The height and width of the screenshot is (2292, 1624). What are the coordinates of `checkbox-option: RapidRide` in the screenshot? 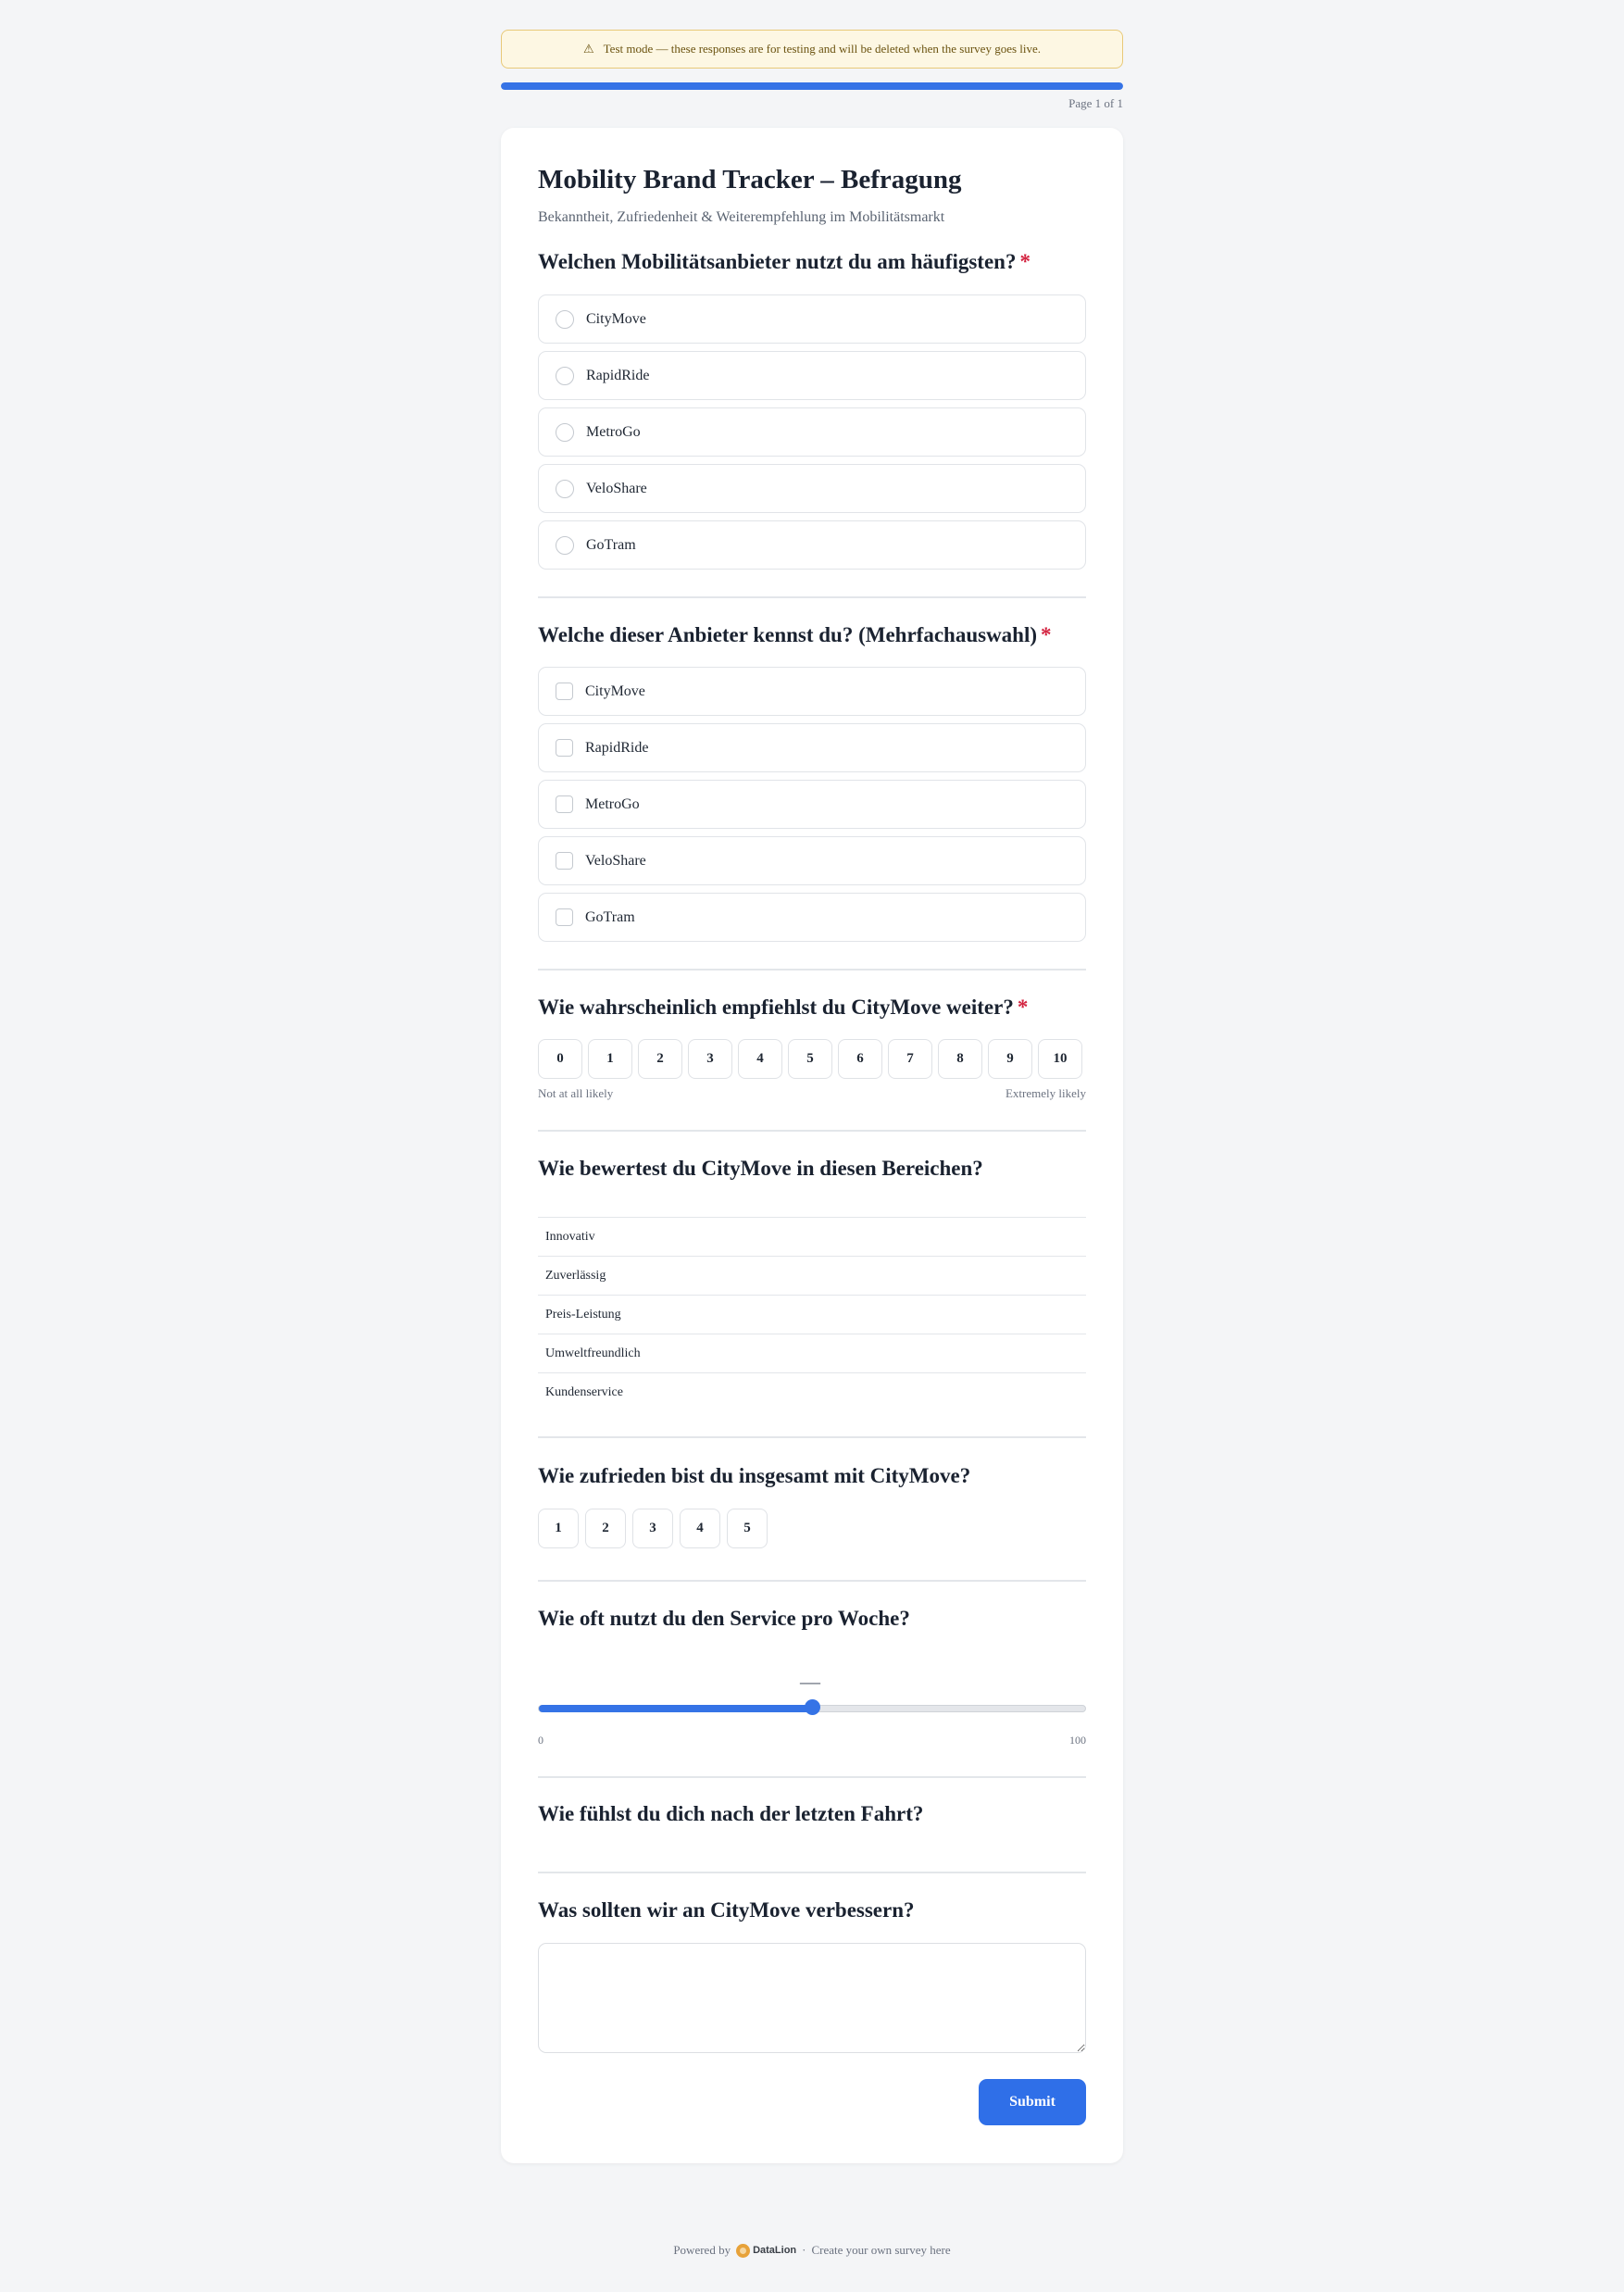 It's located at (812, 747).